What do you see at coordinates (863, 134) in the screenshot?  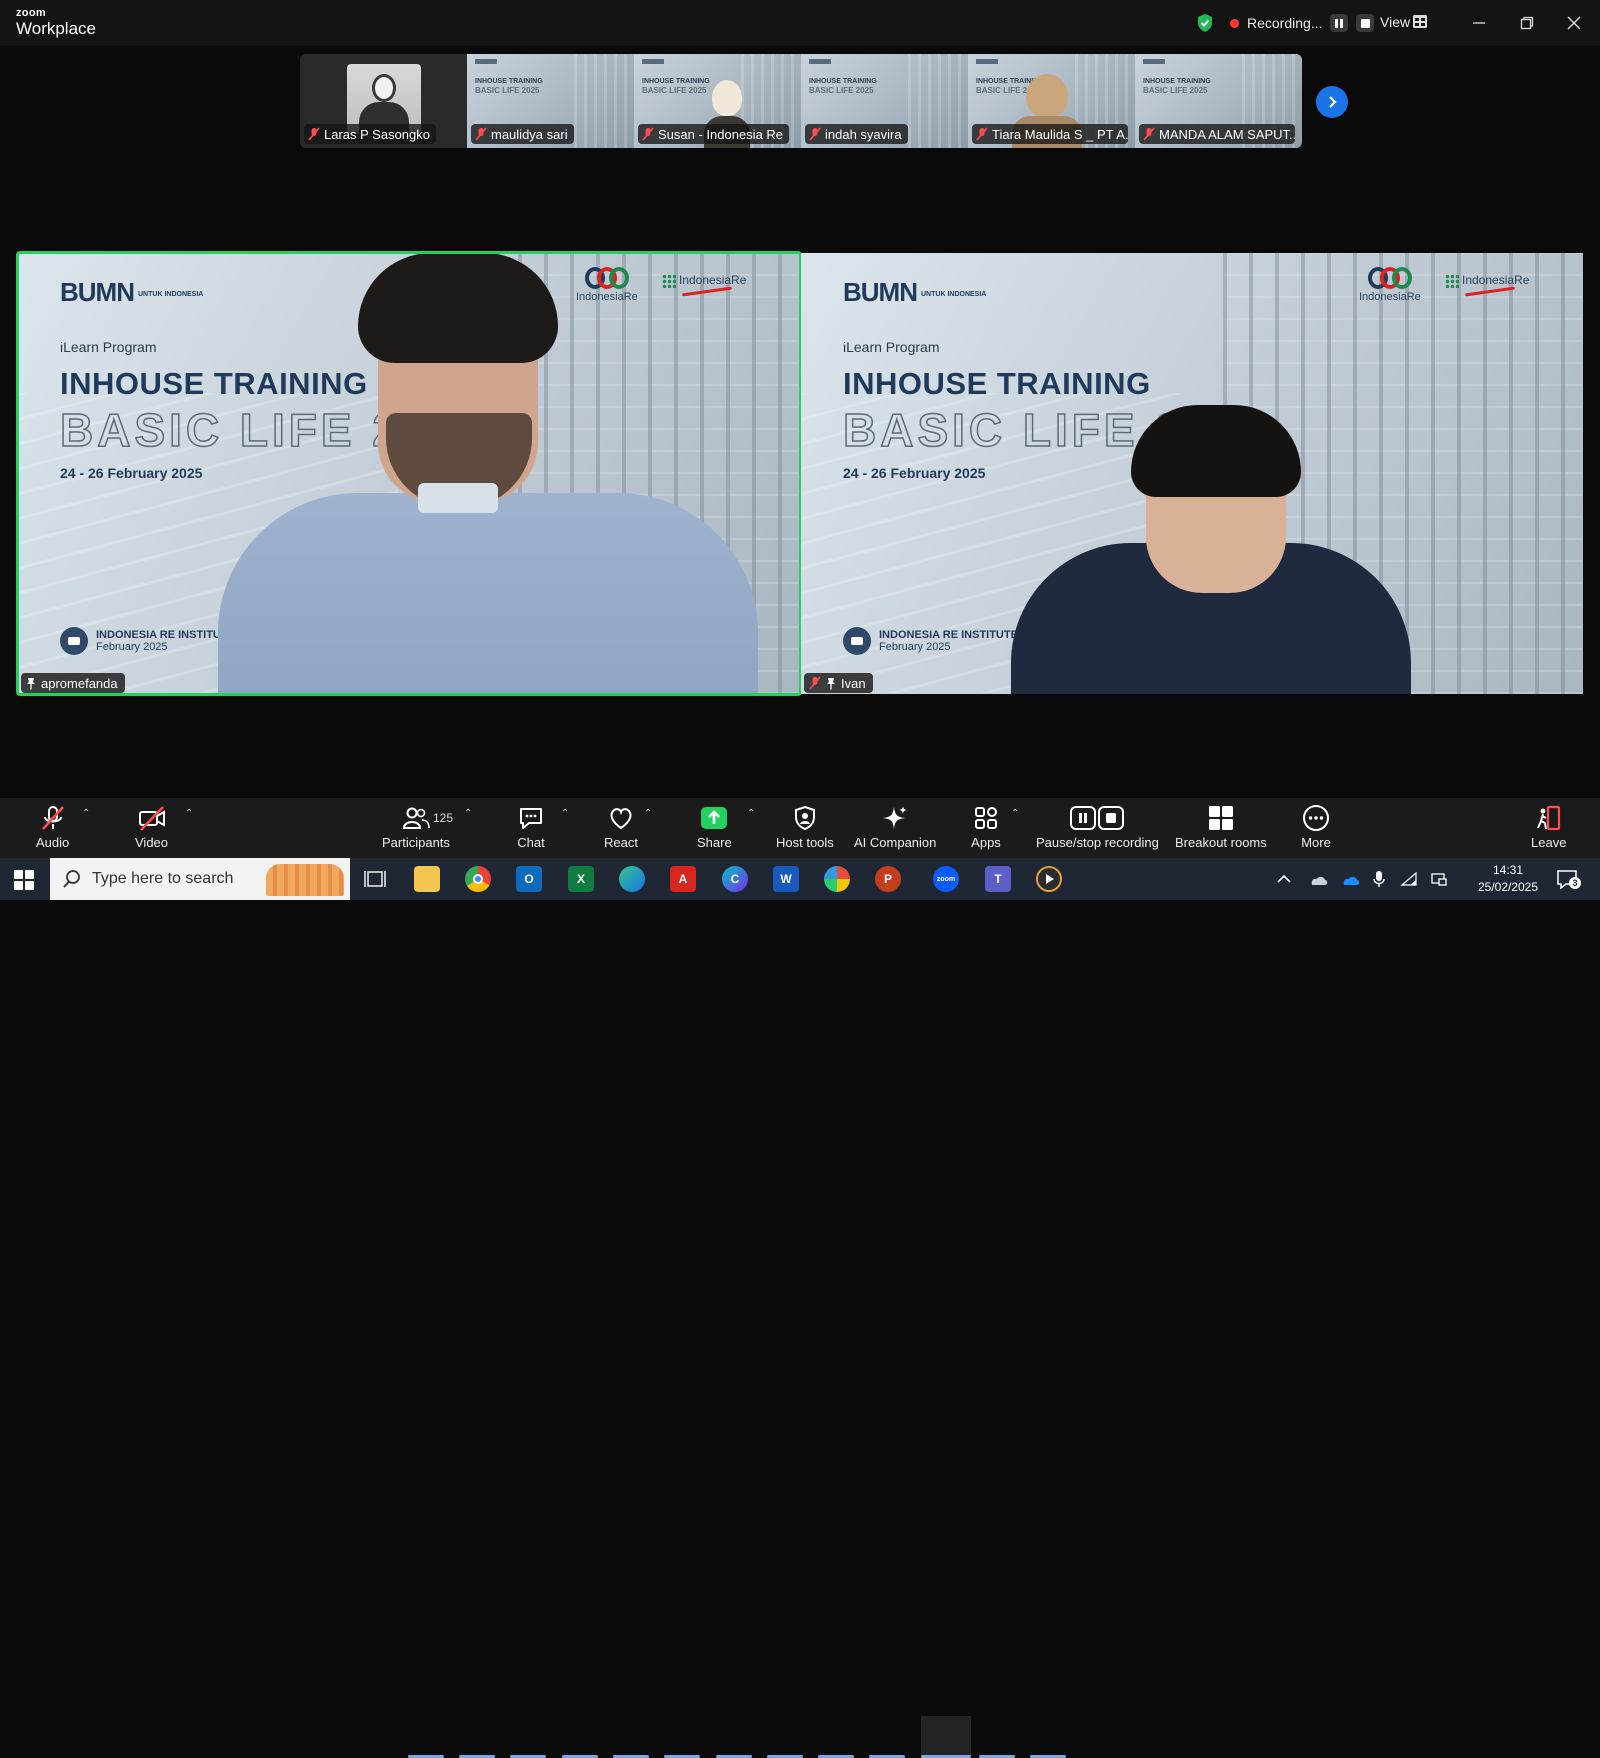 I see `participant-name: indah syavira` at bounding box center [863, 134].